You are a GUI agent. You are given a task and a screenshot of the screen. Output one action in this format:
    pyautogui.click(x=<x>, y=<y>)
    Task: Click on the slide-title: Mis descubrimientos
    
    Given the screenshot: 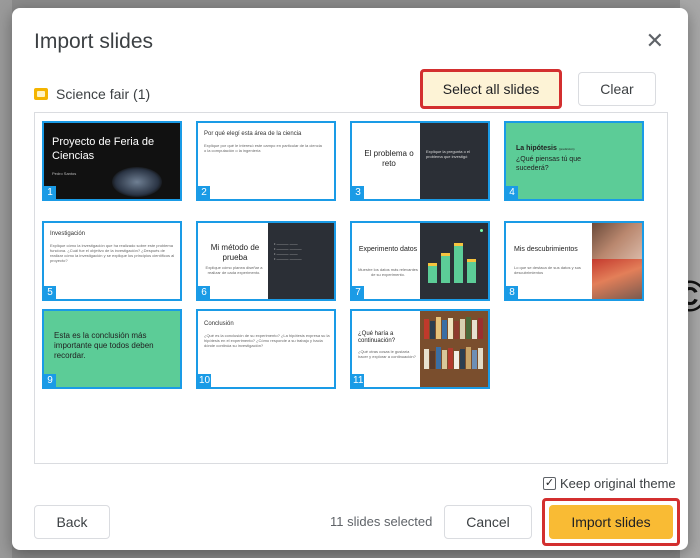 What is the action you would take?
    pyautogui.click(x=546, y=249)
    